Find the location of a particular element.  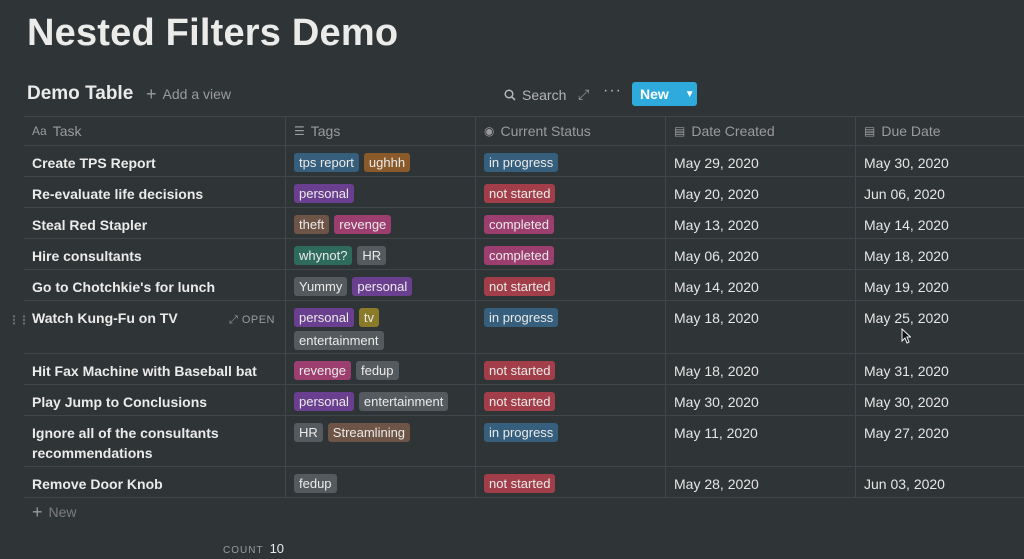

column-label: Tags is located at coordinates (325, 131).